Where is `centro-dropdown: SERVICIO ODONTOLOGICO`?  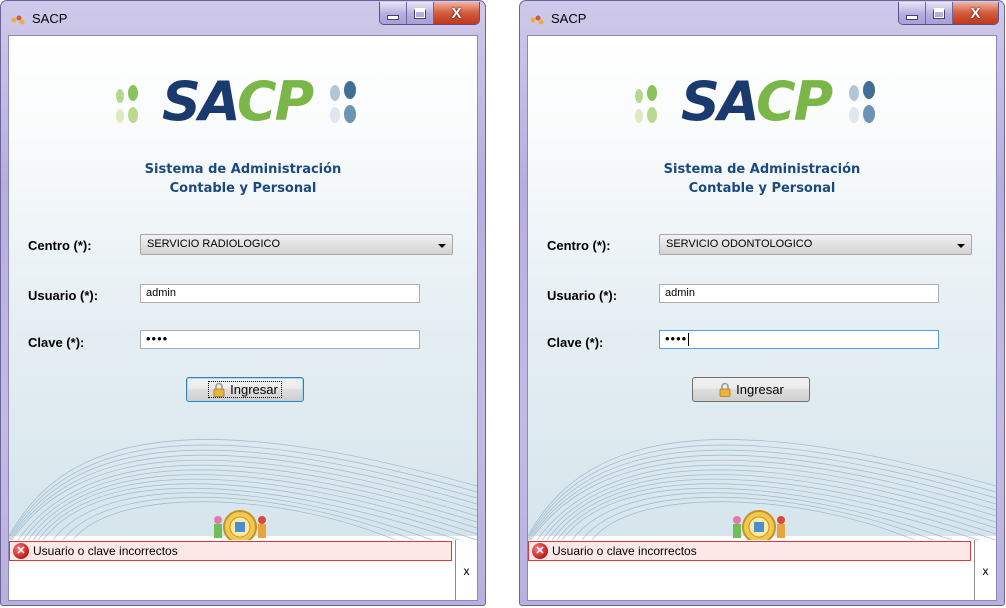 centro-dropdown: SERVICIO ODONTOLOGICO is located at coordinates (815, 244).